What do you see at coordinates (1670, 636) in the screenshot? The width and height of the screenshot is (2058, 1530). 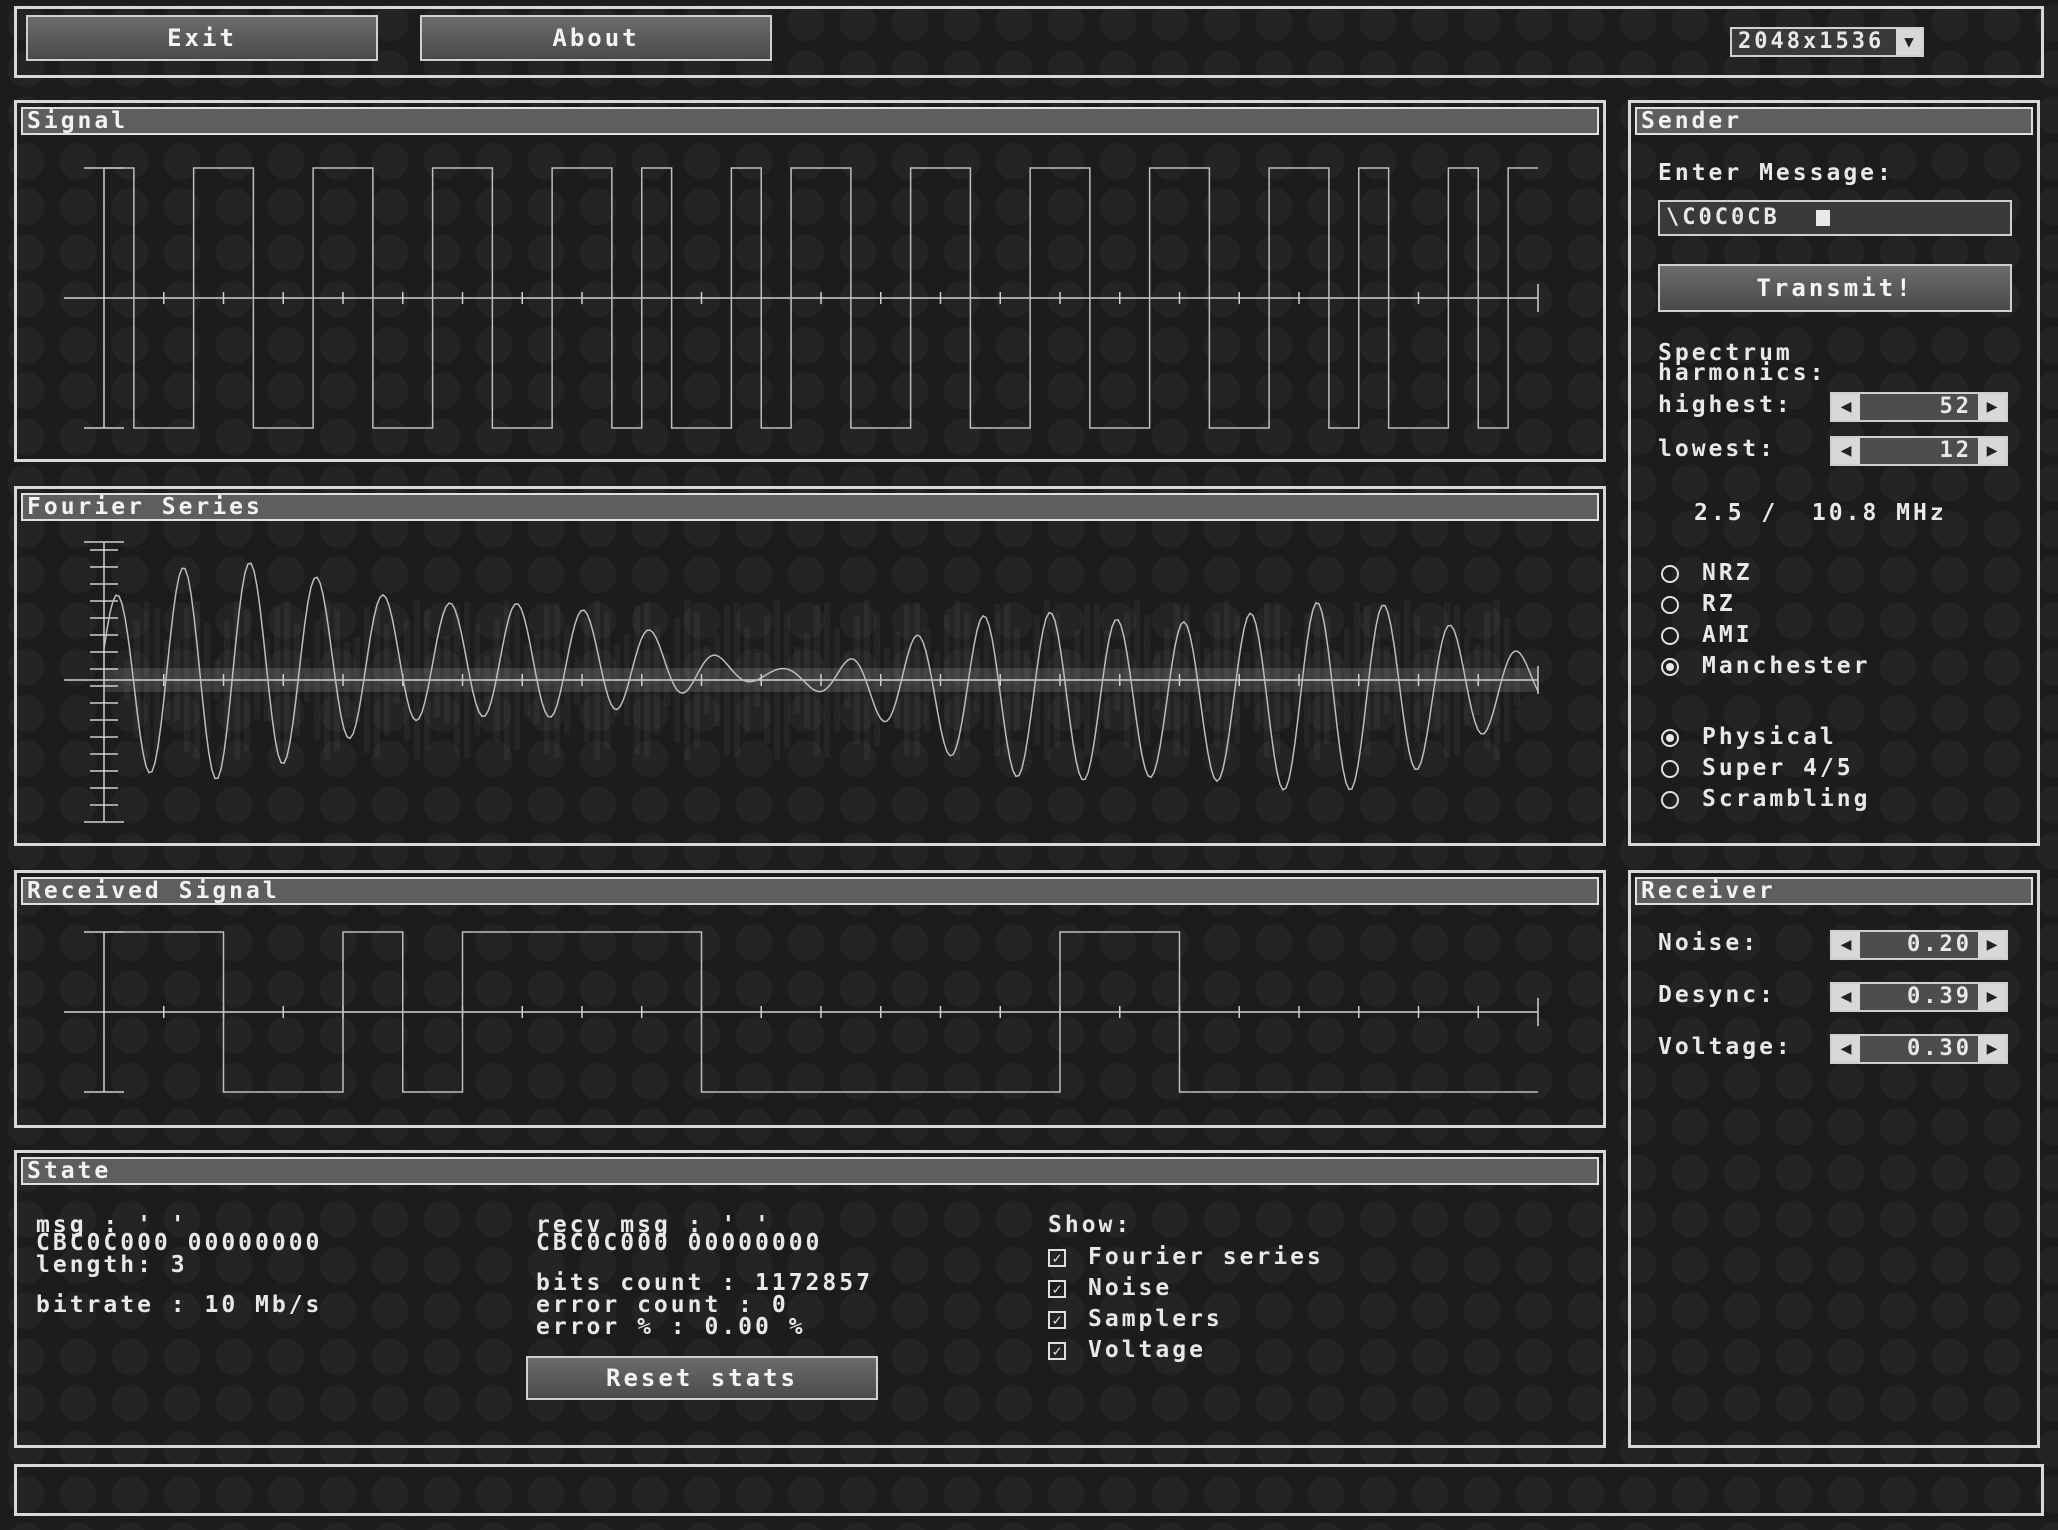 I see `radio-ami` at bounding box center [1670, 636].